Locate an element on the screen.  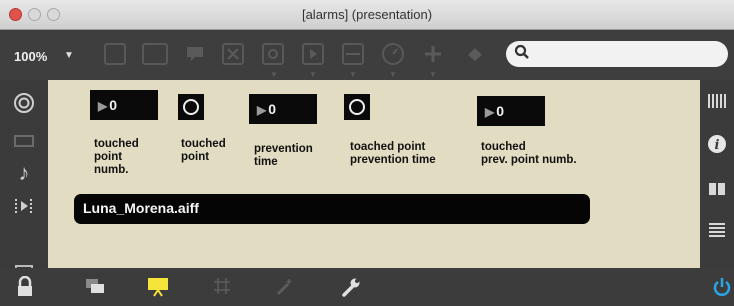
presentation-icon is located at coordinates (155, 54).